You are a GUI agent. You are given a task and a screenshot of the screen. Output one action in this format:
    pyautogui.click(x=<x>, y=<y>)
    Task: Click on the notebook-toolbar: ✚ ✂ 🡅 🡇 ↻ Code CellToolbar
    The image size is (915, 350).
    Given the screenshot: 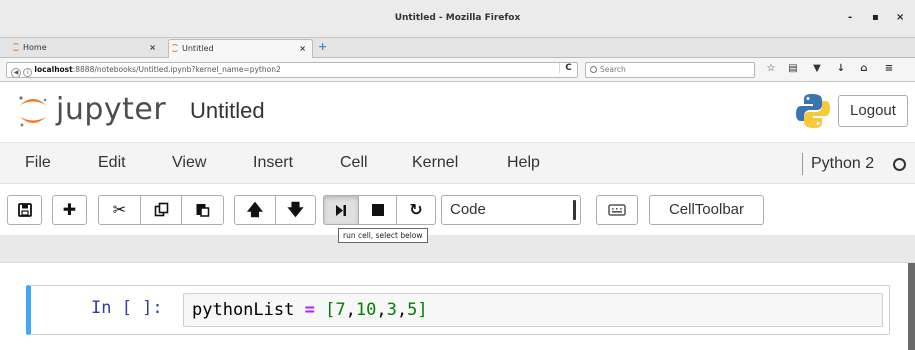 What is the action you would take?
    pyautogui.click(x=457, y=209)
    